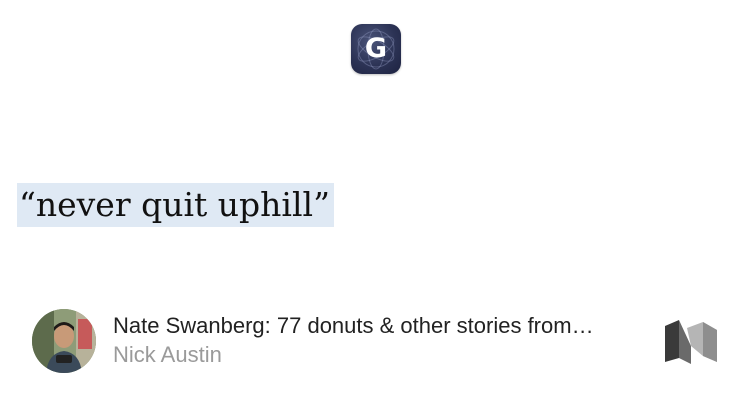 This screenshot has width=750, height=403. I want to click on author-avatar, so click(64, 341).